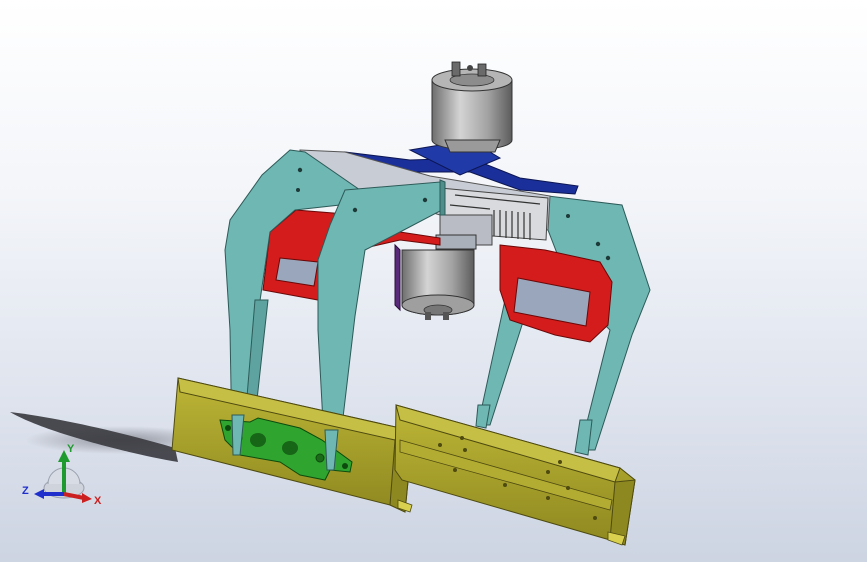 This screenshot has height=562, width=867. What do you see at coordinates (98, 501) in the screenshot?
I see `x-axis-label: X` at bounding box center [98, 501].